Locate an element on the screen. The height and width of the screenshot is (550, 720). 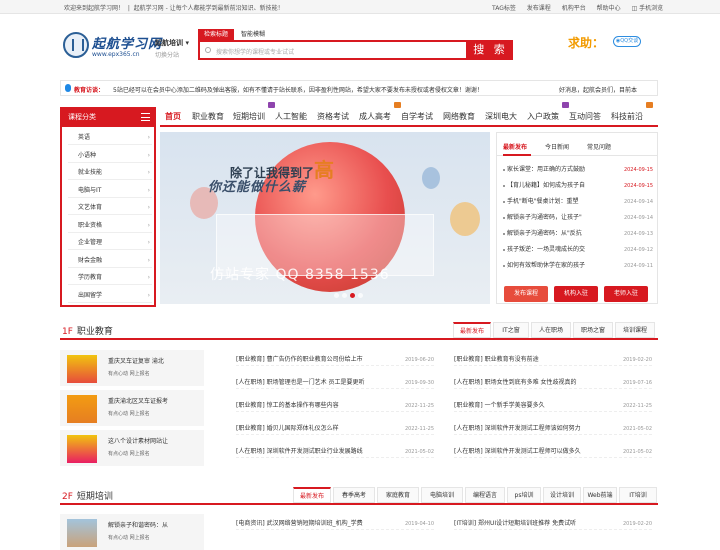
nav-online-edu: 网络教育 is located at coordinates (459, 116).